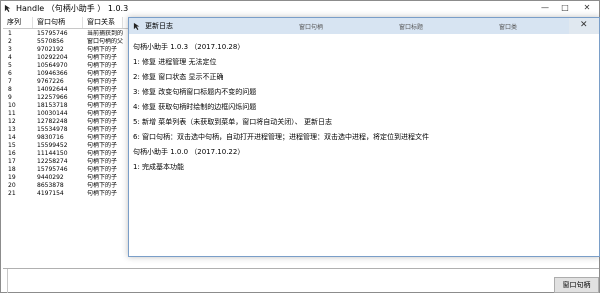 The height and width of the screenshot is (293, 600). What do you see at coordinates (7, 8) in the screenshot?
I see `app-icon` at bounding box center [7, 8].